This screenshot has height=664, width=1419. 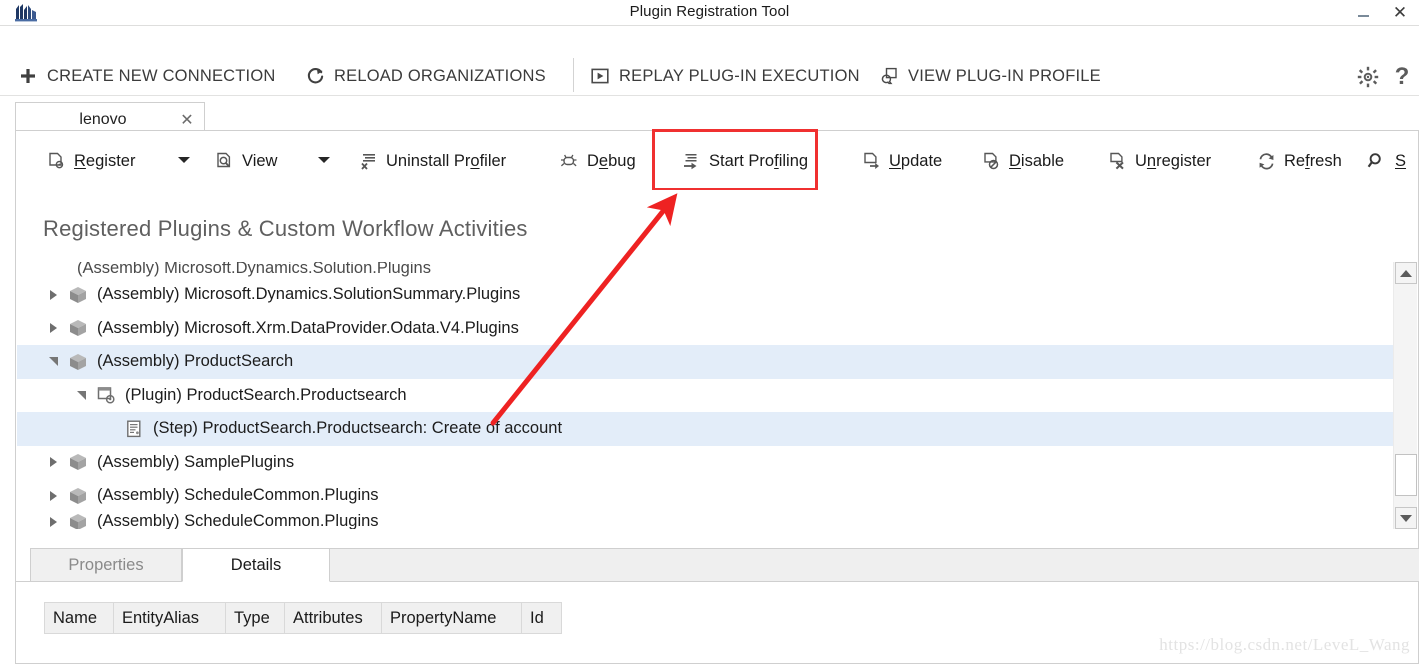 What do you see at coordinates (706, 362) in the screenshot?
I see `tree-row: (Assembly) ProductSearch` at bounding box center [706, 362].